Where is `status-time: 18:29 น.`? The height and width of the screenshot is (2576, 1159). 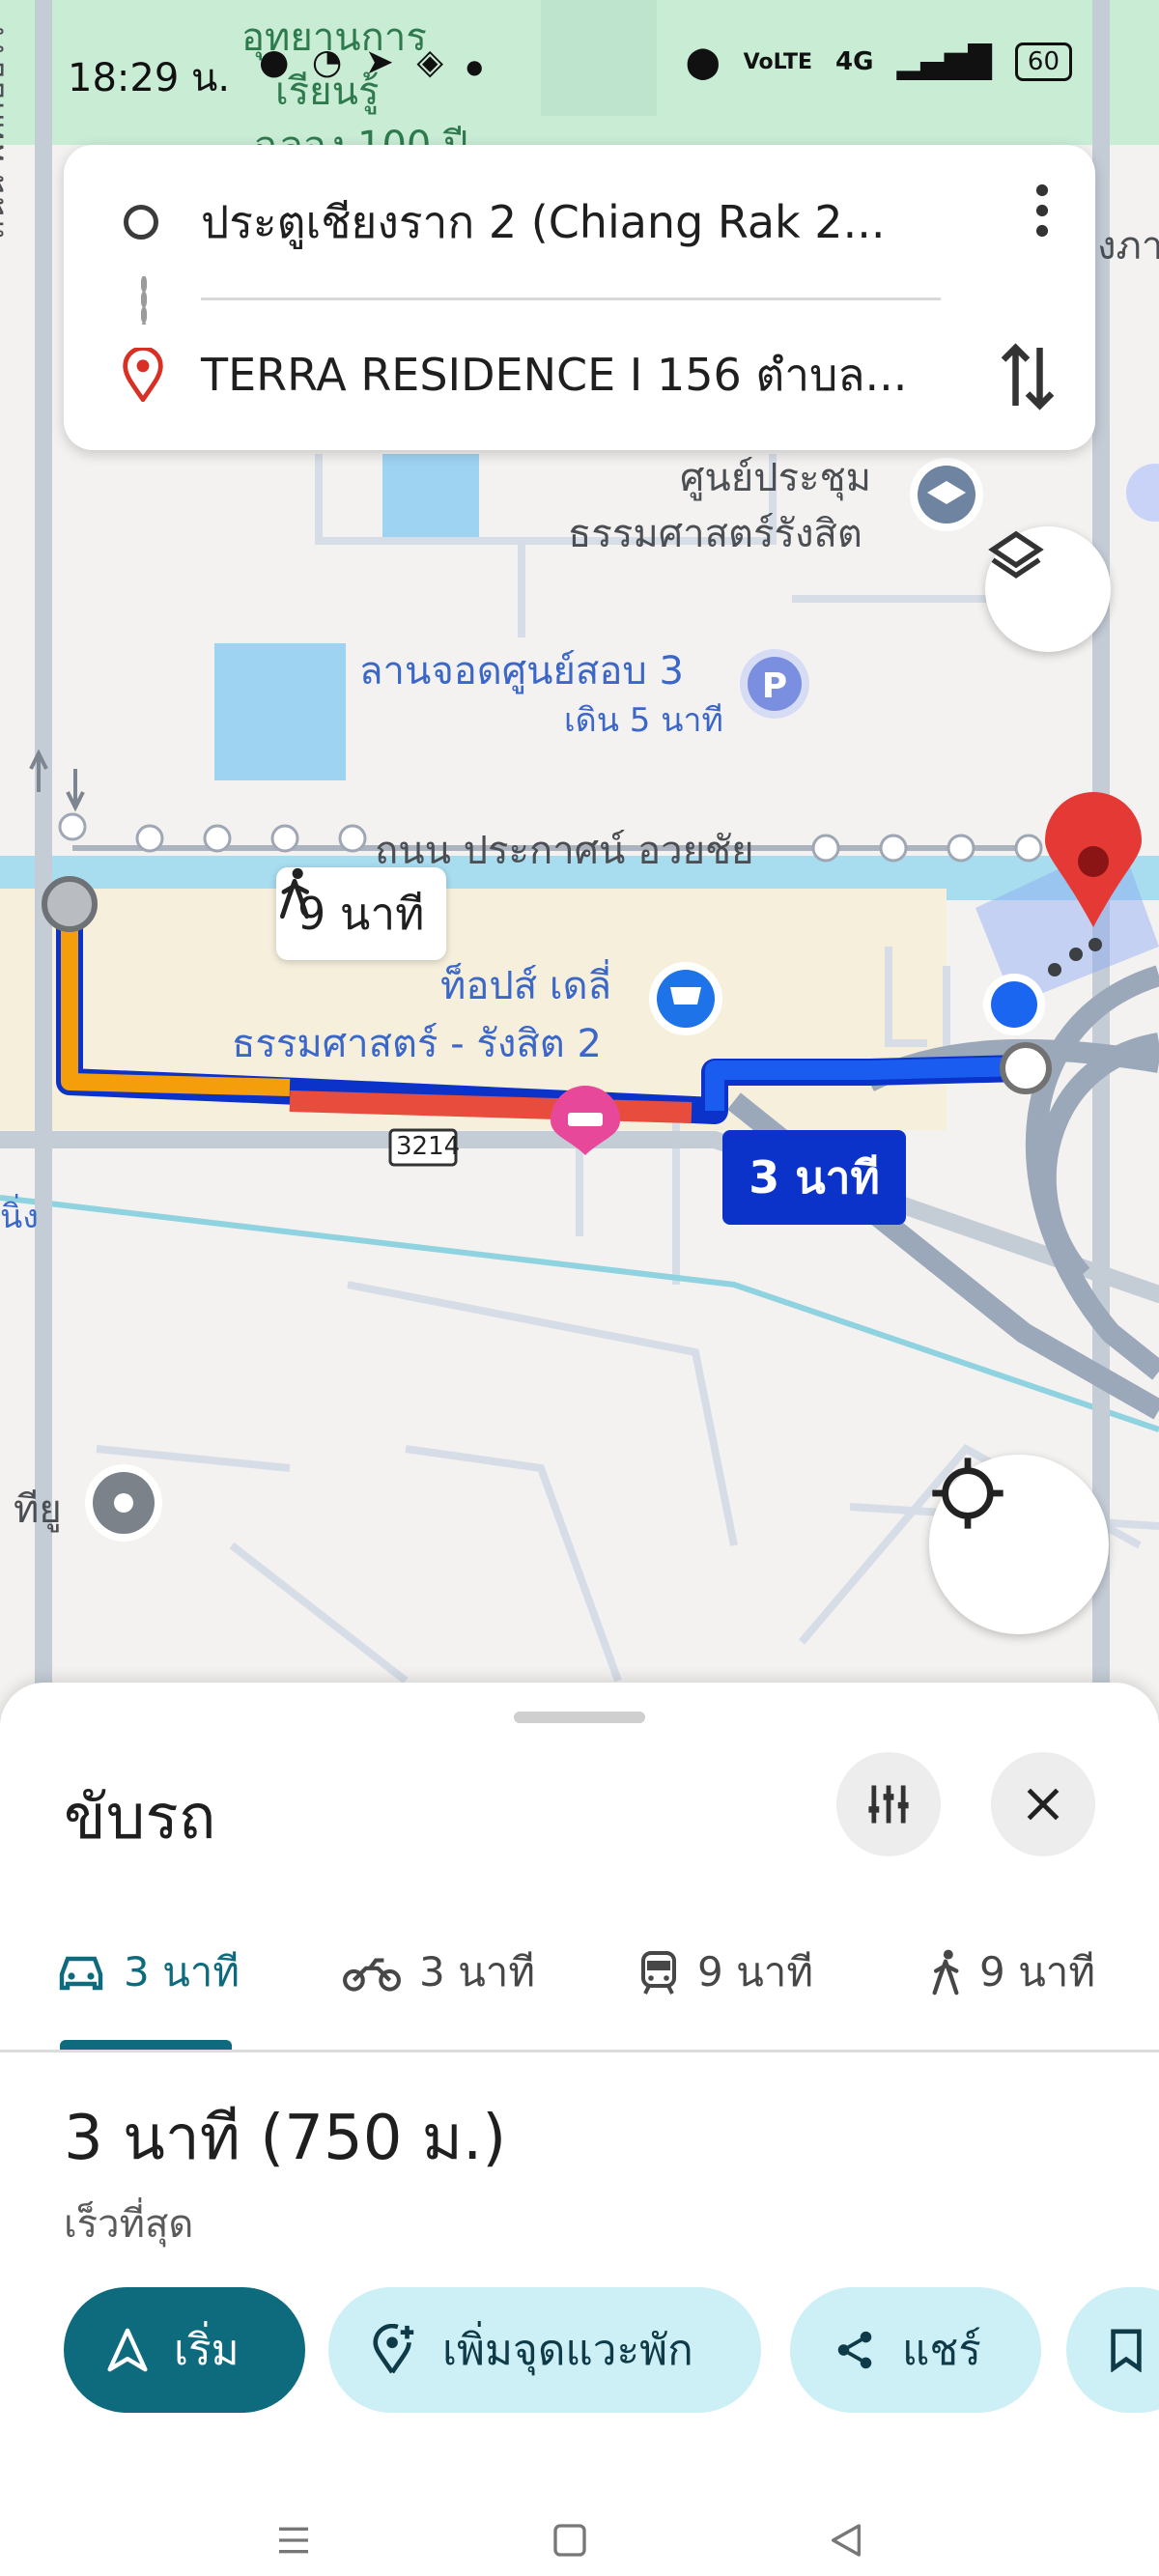
status-time: 18:29 น. is located at coordinates (149, 78).